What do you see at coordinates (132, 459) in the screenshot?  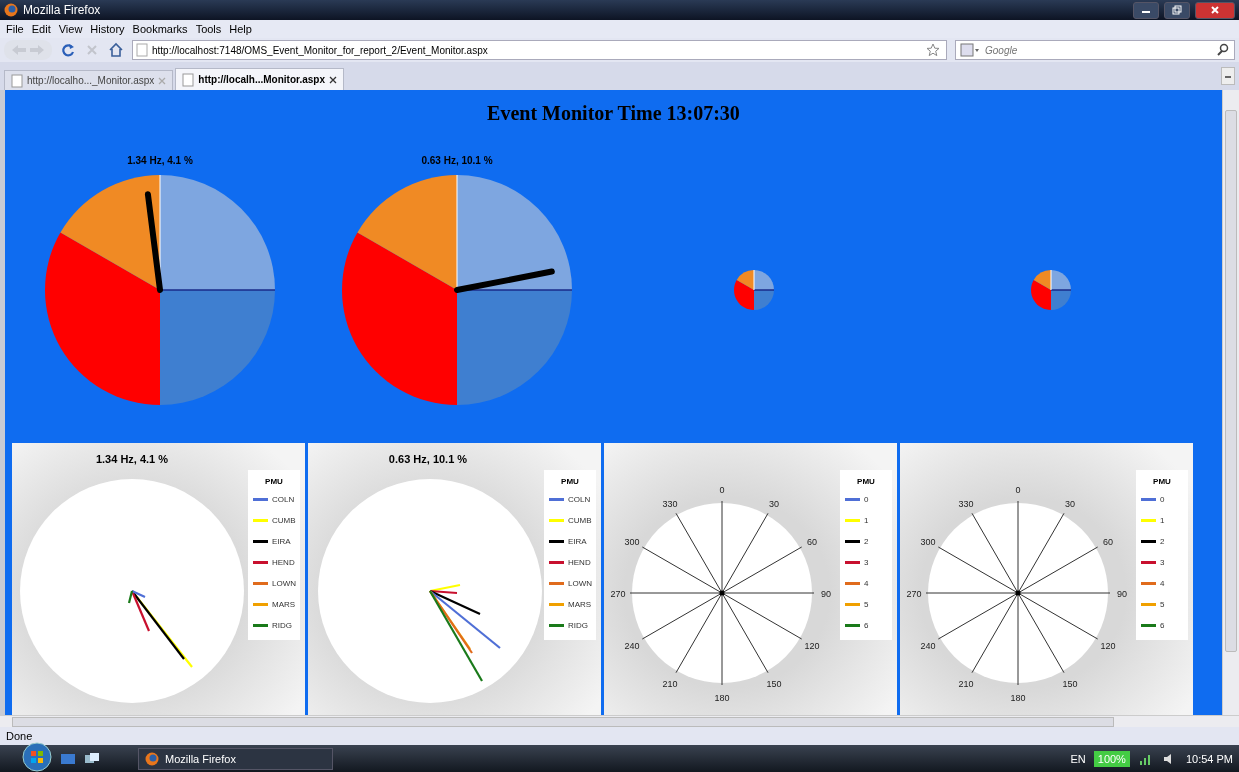 I see `chart-title: 1.34 Hz, 4.1 %` at bounding box center [132, 459].